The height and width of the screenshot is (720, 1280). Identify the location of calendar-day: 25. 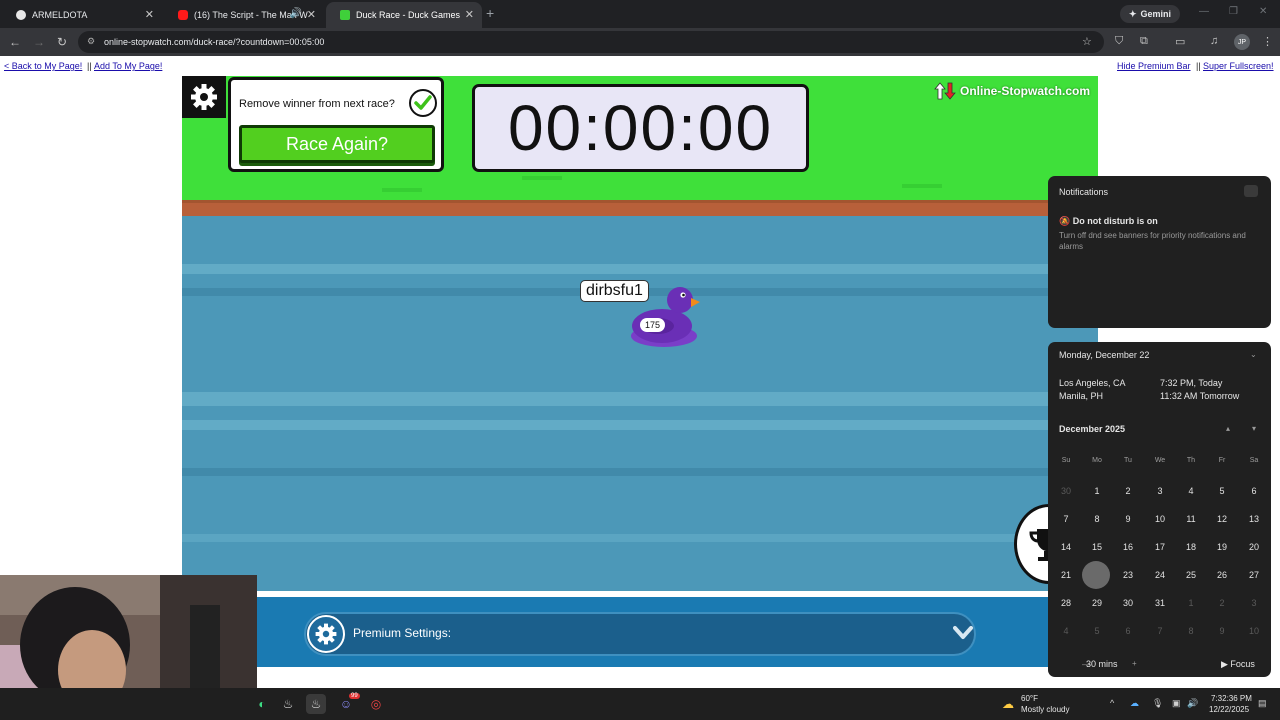
(1191, 575).